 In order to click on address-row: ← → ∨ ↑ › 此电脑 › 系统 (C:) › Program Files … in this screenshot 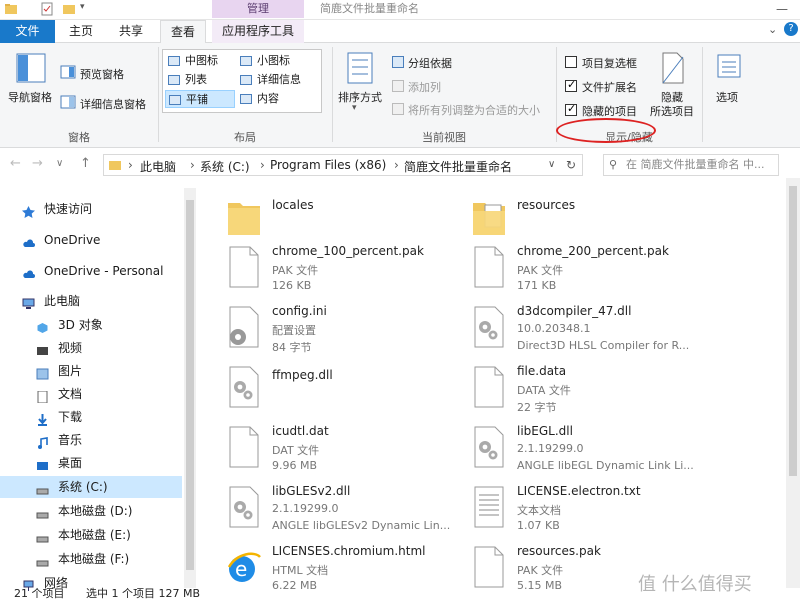, I will do `click(400, 165)`.